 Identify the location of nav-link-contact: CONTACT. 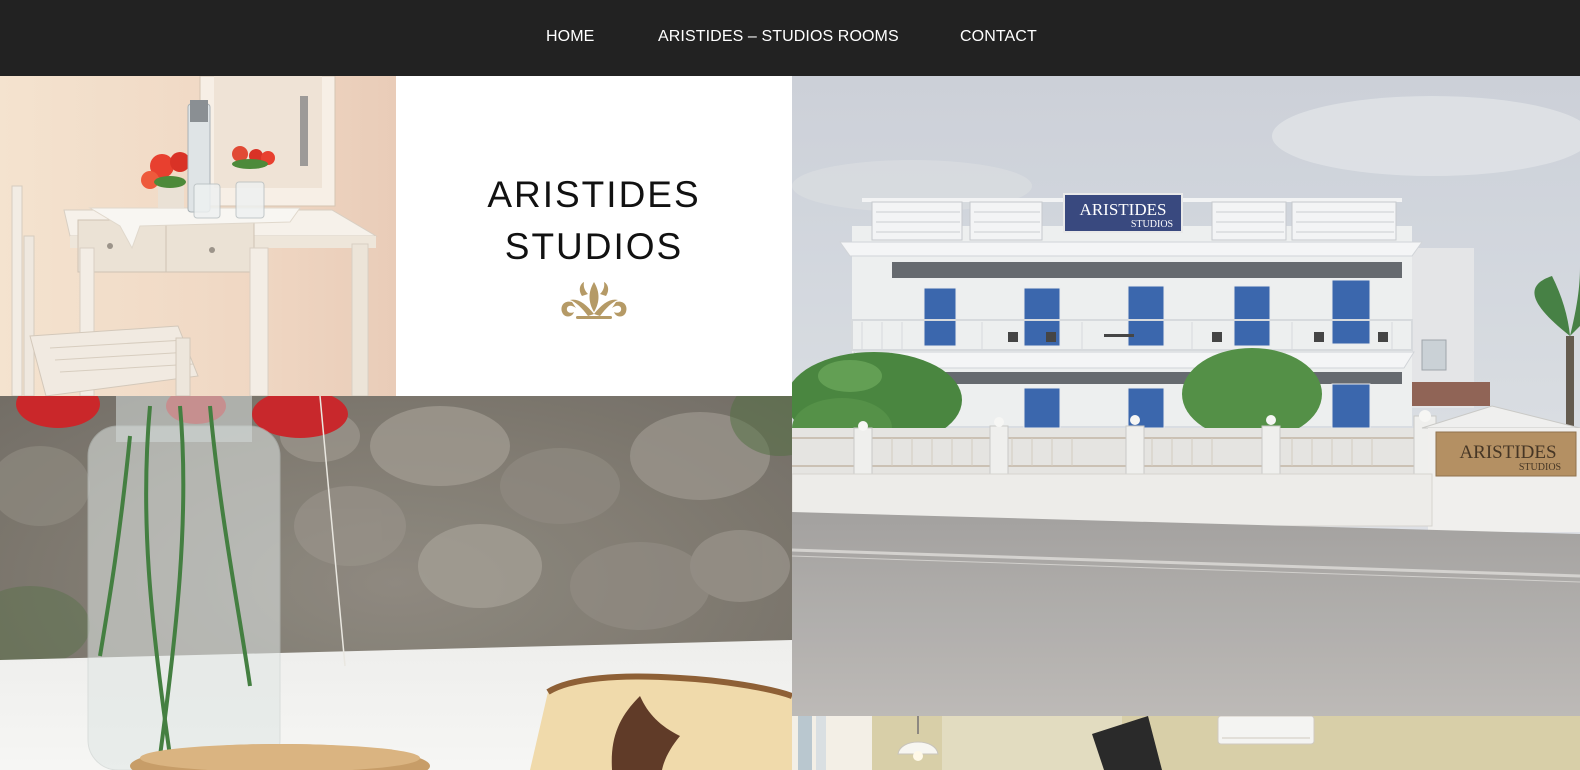
(998, 37).